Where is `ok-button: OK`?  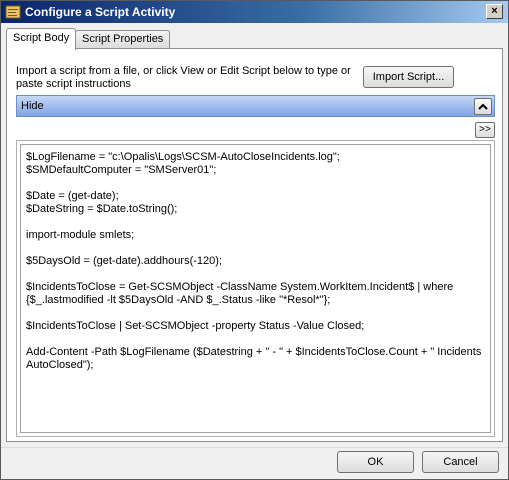 ok-button: OK is located at coordinates (375, 462).